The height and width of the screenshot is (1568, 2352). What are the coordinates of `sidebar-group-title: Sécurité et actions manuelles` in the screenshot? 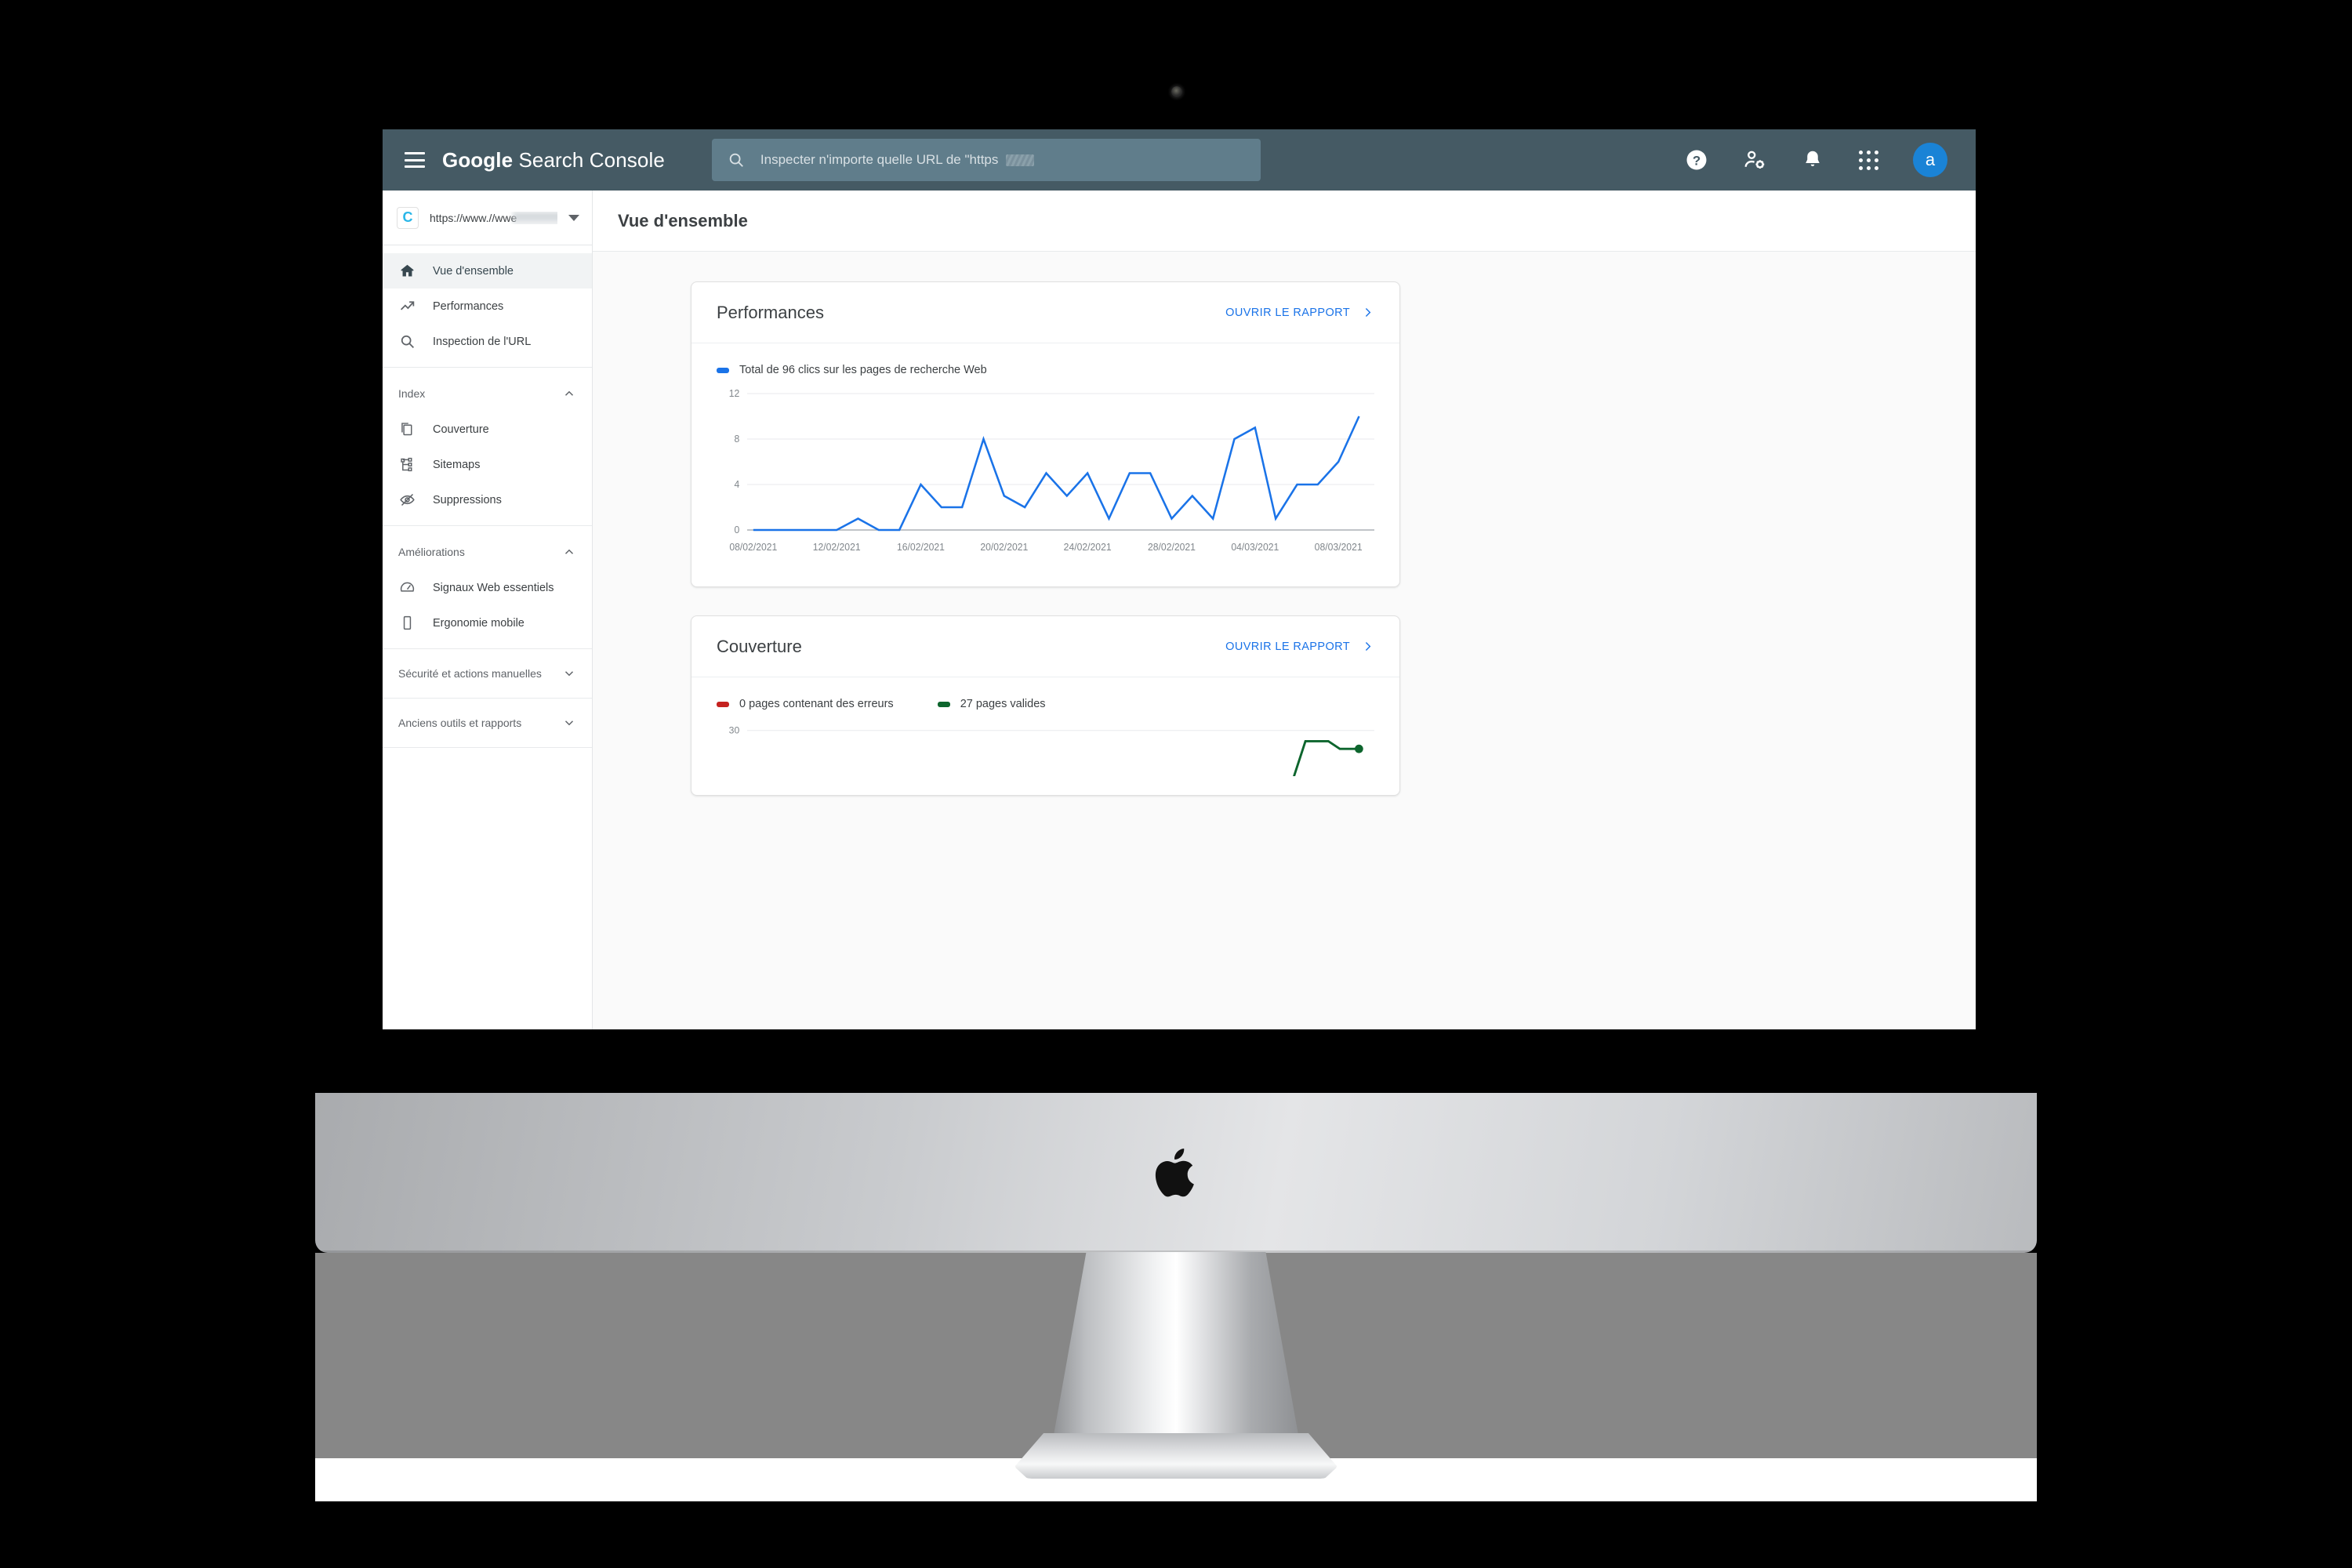 It's located at (470, 673).